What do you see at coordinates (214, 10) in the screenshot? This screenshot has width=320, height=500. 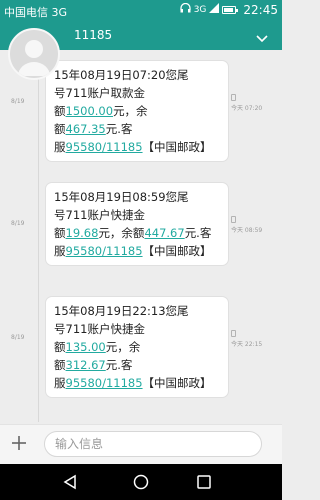 I see `signal-icon` at bounding box center [214, 10].